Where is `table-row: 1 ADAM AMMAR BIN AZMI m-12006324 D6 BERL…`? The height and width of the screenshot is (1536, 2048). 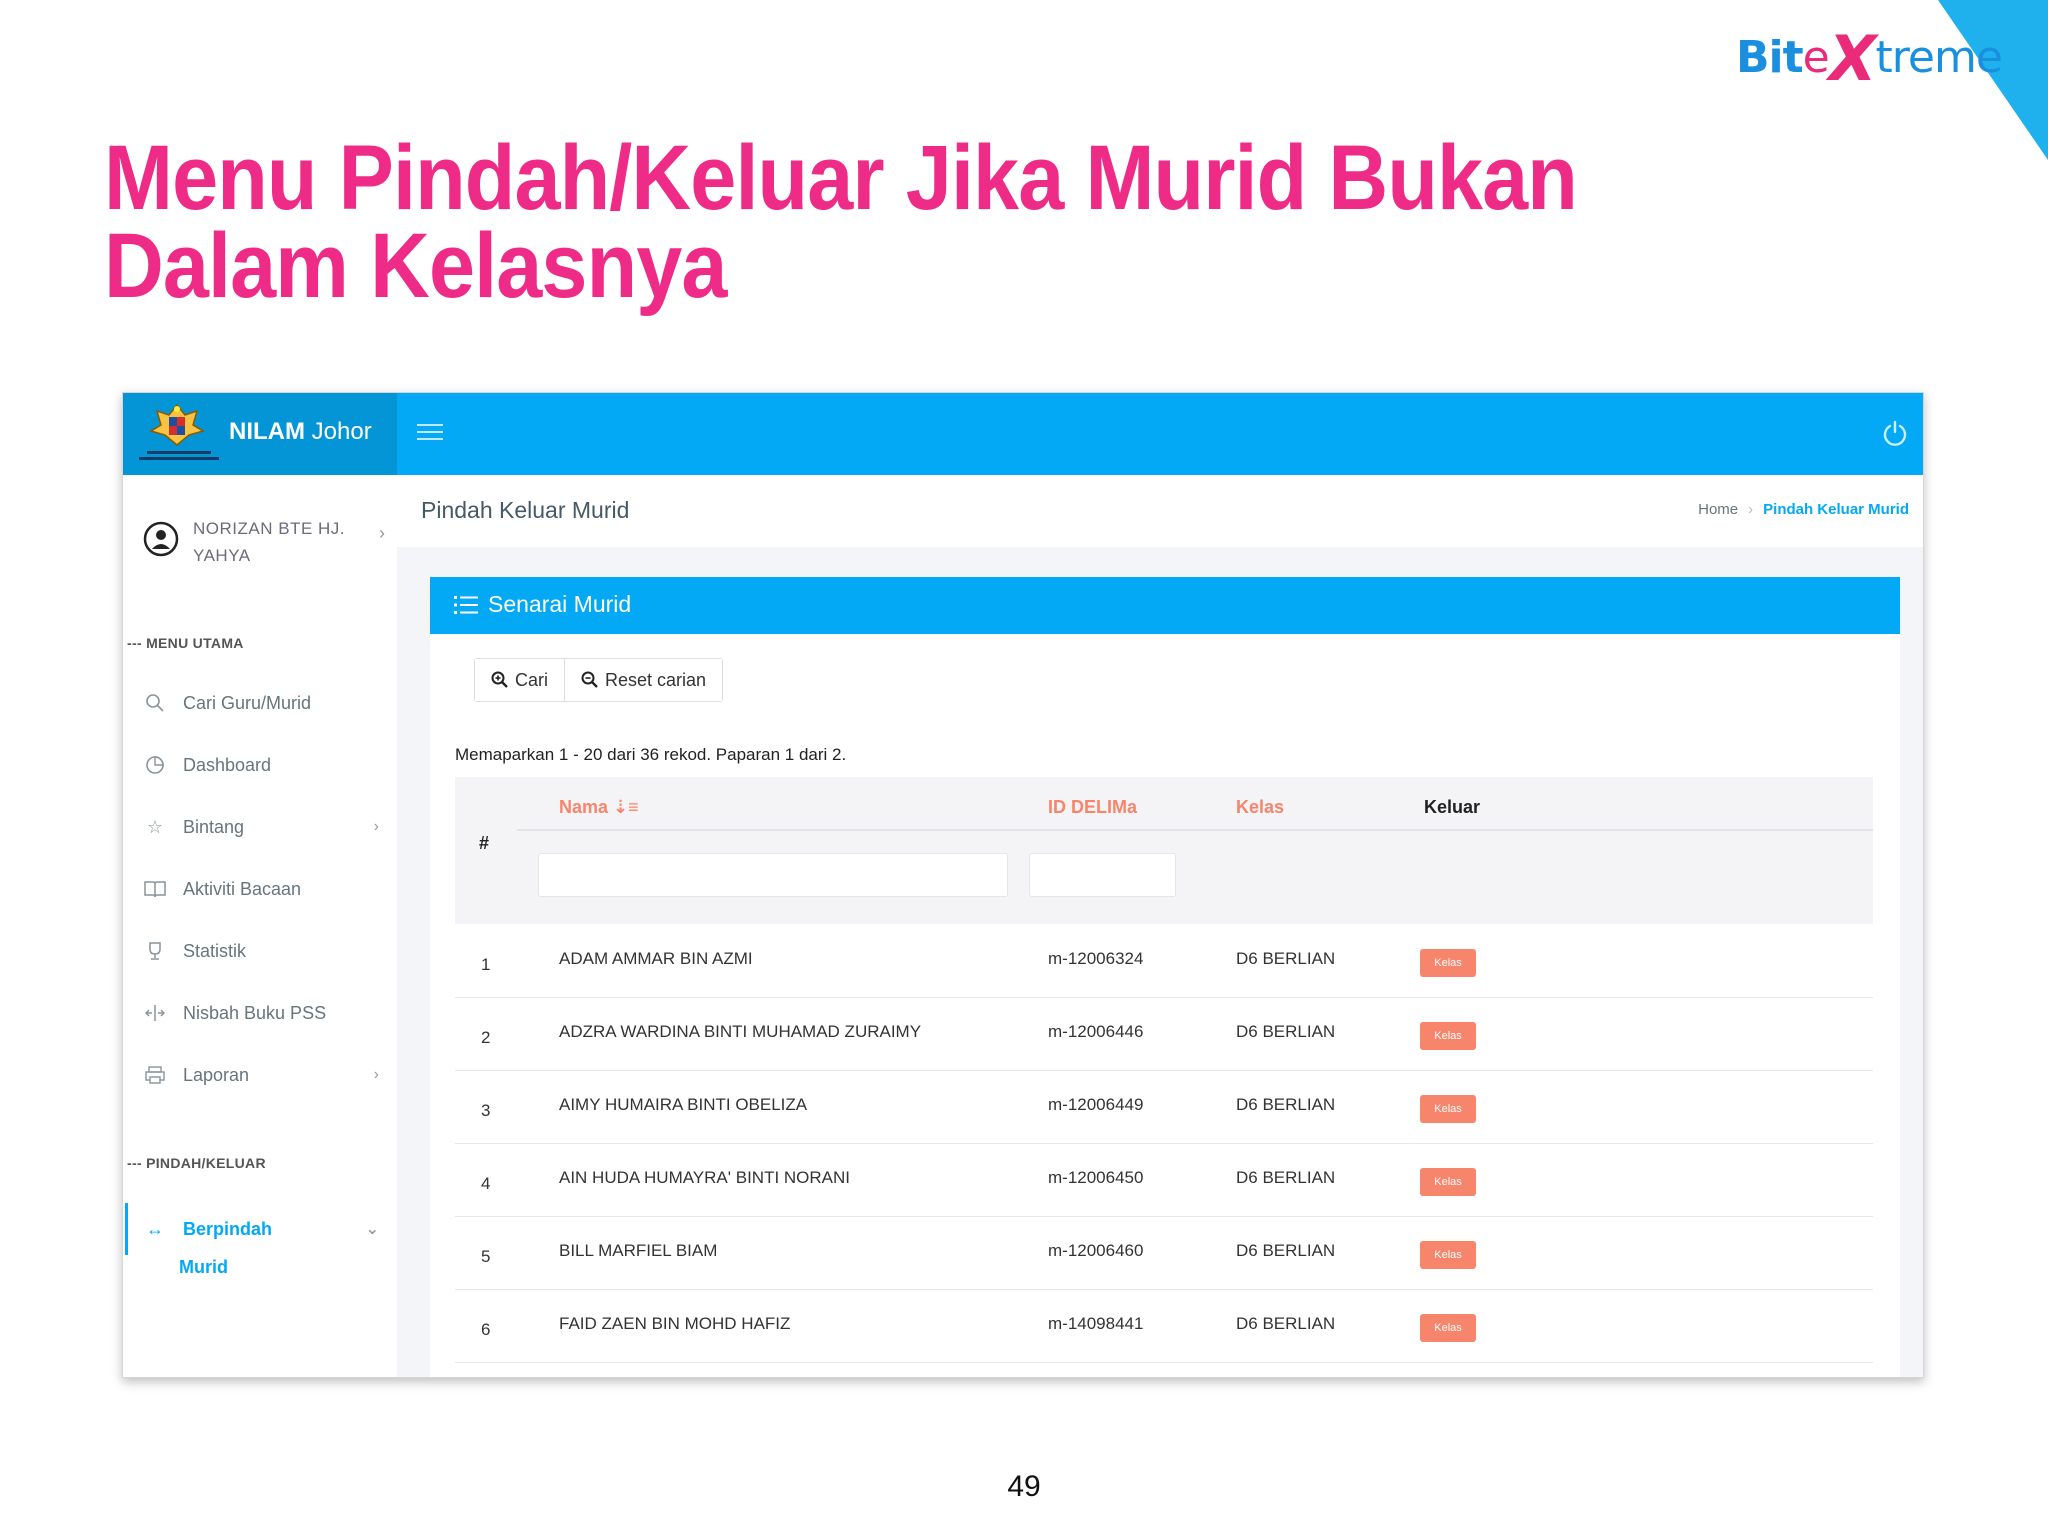
table-row: 1 ADAM AMMAR BIN AZMI m-12006324 D6 BERL… is located at coordinates (1164, 961).